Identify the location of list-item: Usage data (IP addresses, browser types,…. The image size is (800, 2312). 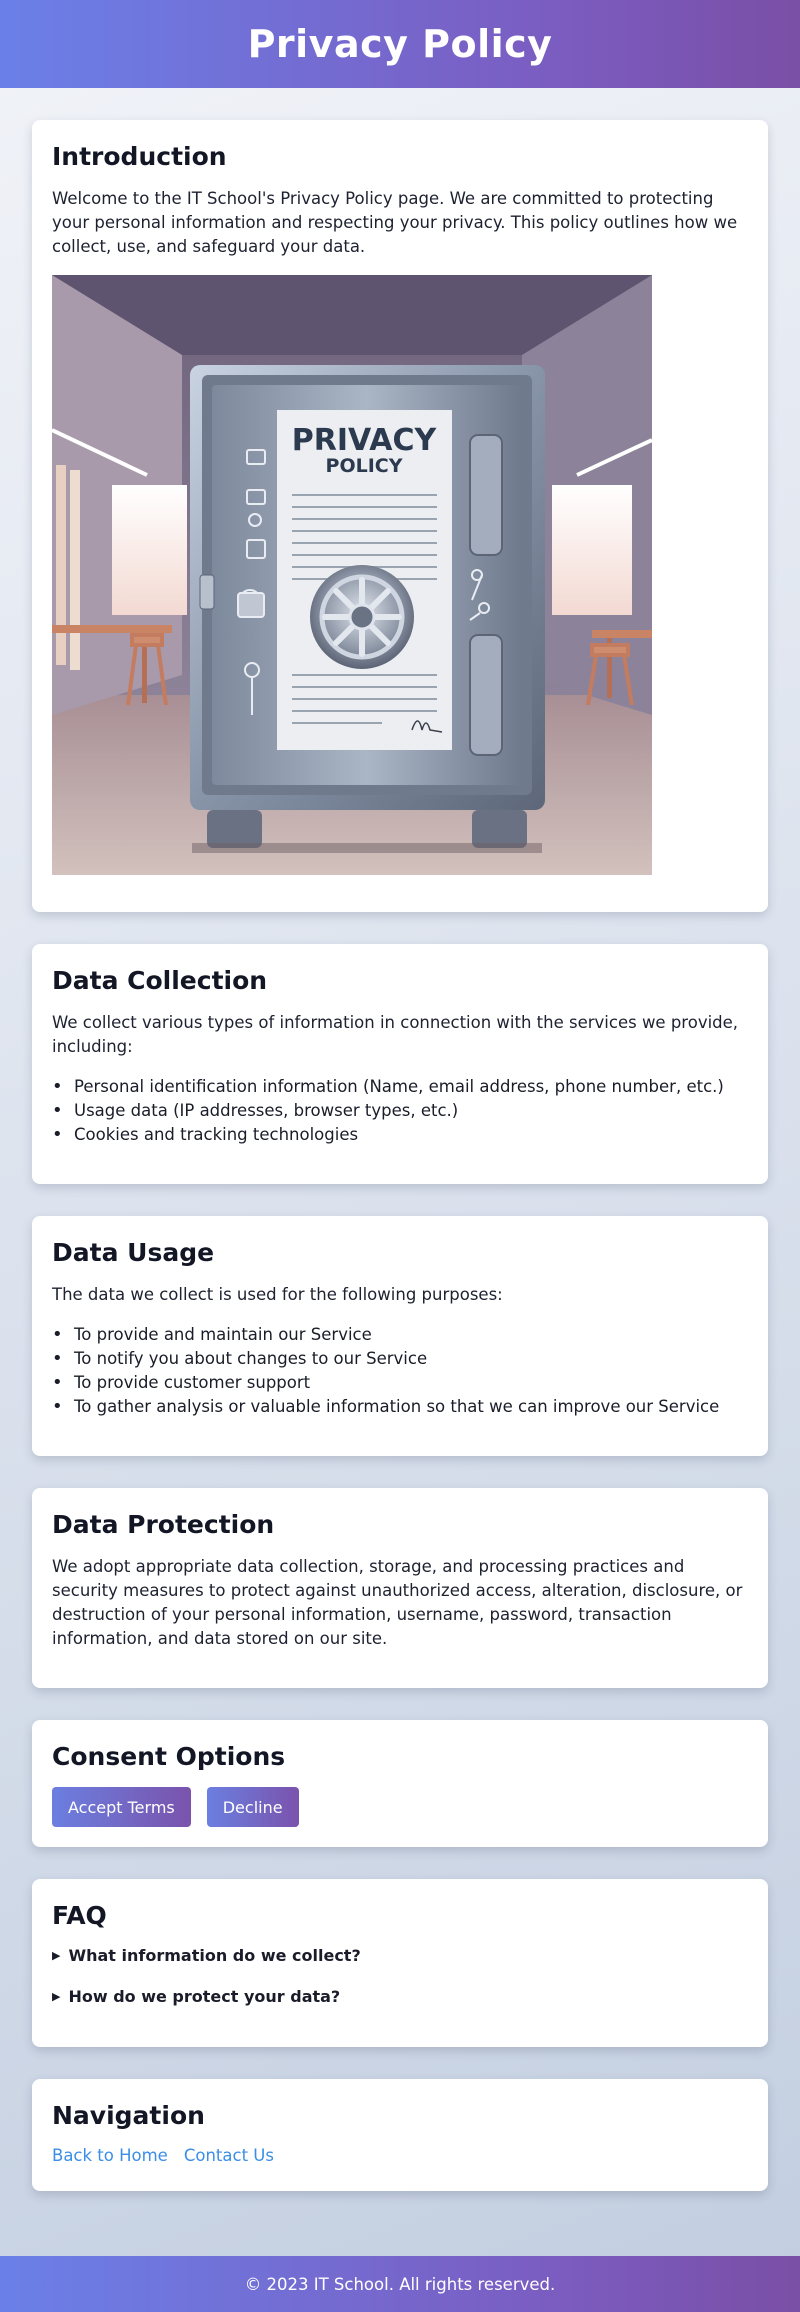
(400, 1111).